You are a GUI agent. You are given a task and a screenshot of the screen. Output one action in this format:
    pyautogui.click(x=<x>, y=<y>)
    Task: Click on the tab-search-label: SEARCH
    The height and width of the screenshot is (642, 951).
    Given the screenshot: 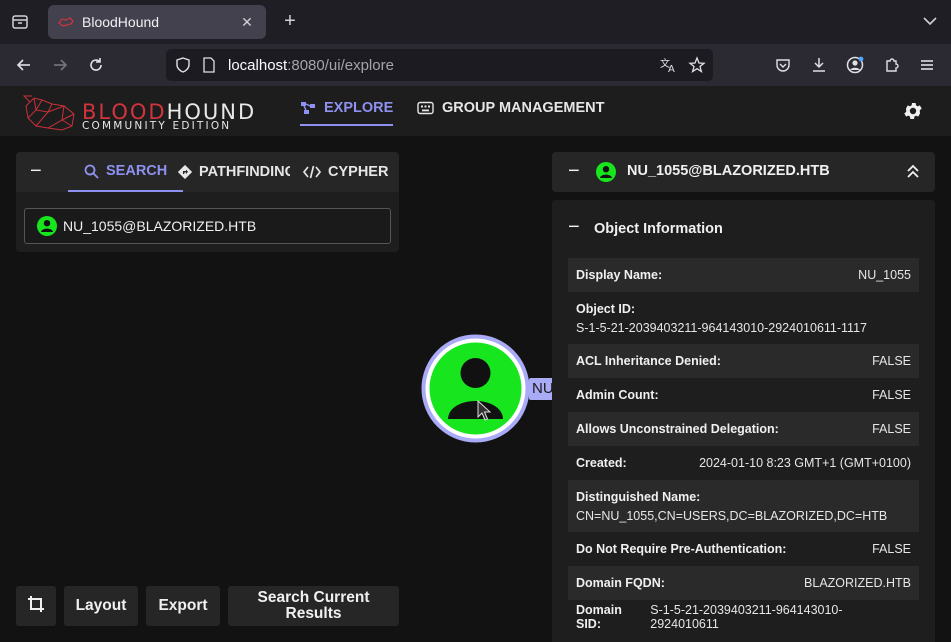 What is the action you would take?
    pyautogui.click(x=137, y=171)
    